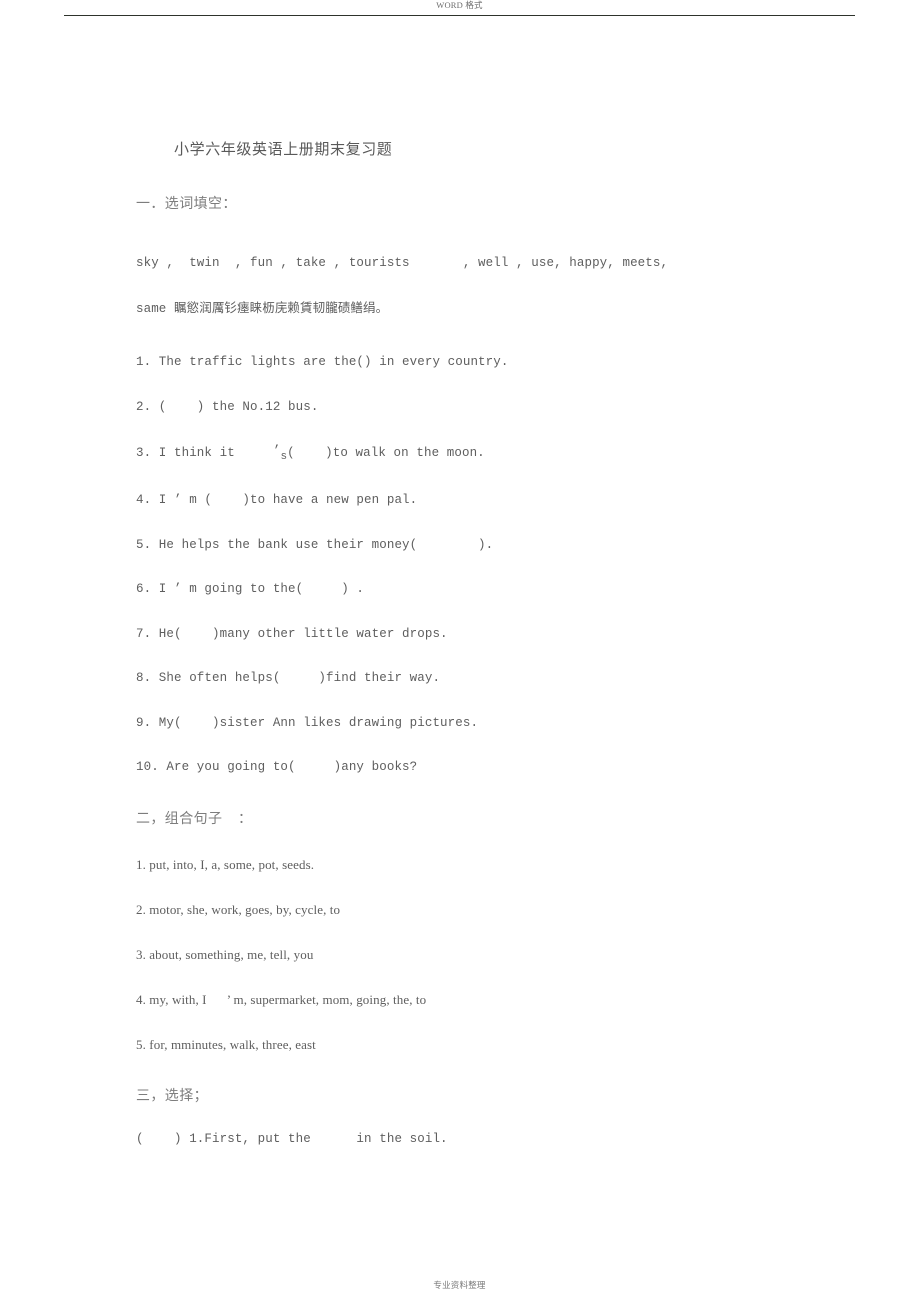  Describe the element at coordinates (292, 633) in the screenshot. I see `question-item-7: 7. He( )many other little water drops.` at that location.